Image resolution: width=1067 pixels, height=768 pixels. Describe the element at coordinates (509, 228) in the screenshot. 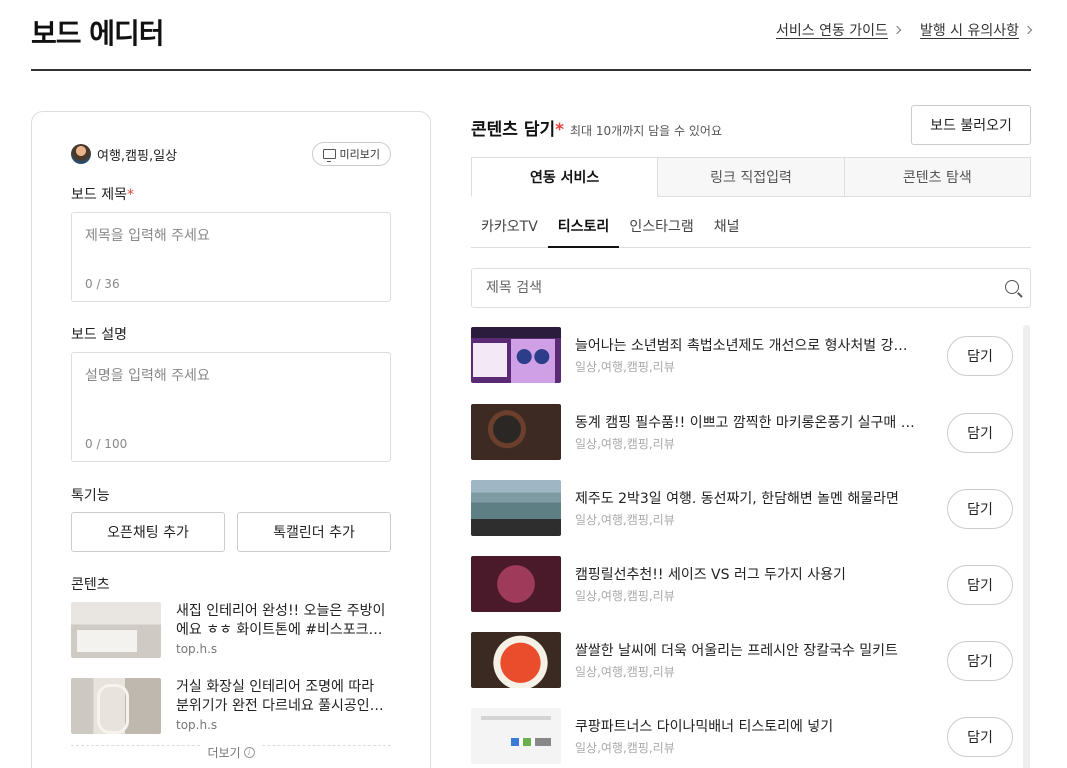

I see `tab-kakaotv: 카카오TV` at that location.